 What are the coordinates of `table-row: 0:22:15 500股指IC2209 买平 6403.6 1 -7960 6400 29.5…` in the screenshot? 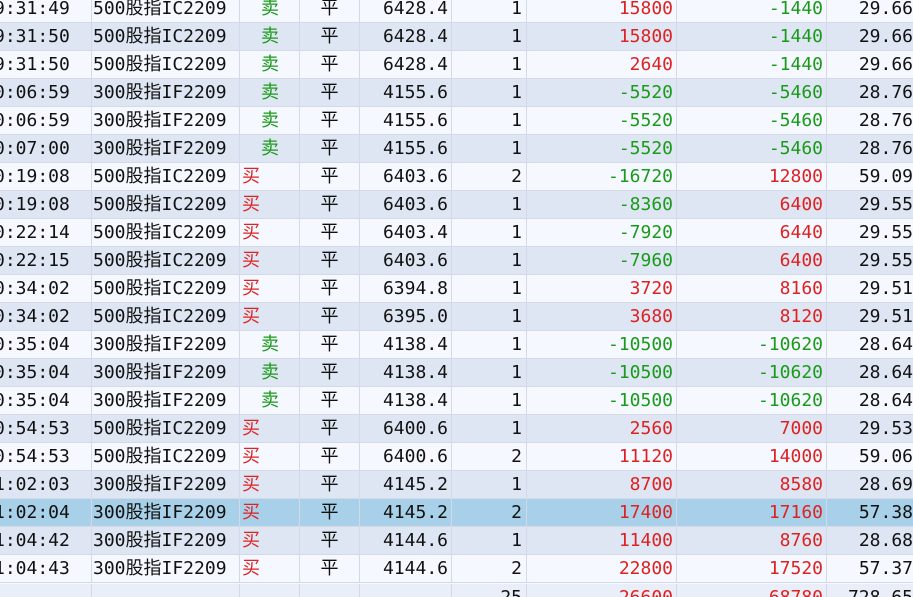 It's located at (456, 261).